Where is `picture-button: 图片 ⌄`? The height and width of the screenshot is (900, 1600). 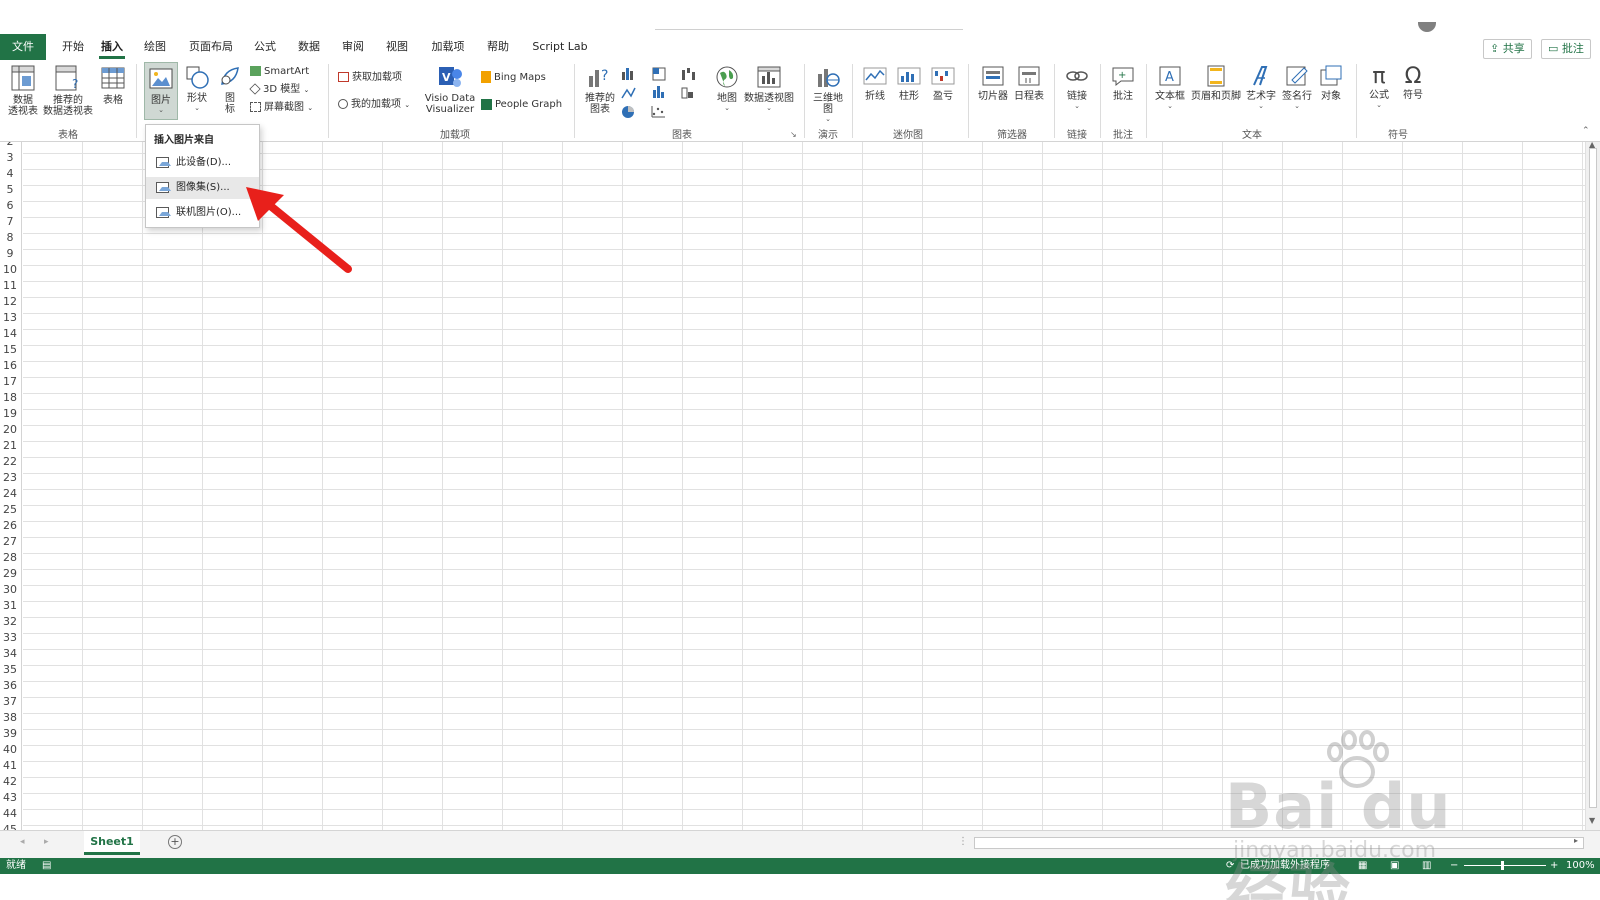 picture-button: 图片 ⌄ is located at coordinates (161, 91).